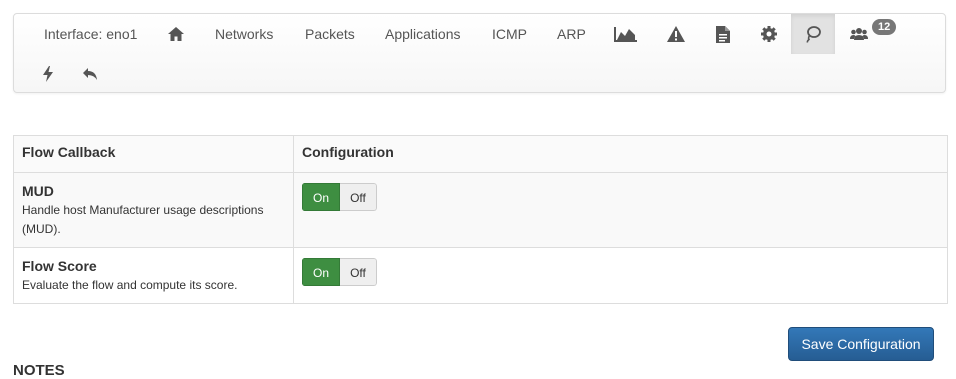 The height and width of the screenshot is (379, 956). I want to click on nav-arp: ARP, so click(571, 34).